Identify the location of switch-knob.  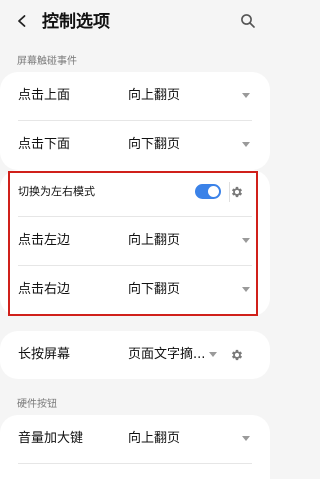
(213, 191).